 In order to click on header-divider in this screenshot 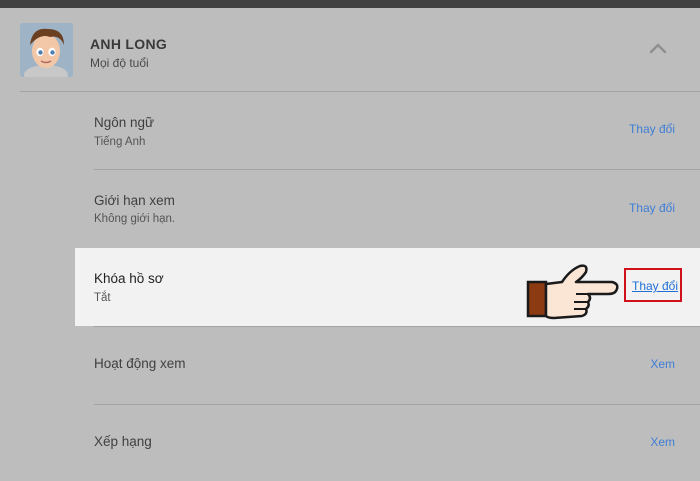, I will do `click(360, 91)`.